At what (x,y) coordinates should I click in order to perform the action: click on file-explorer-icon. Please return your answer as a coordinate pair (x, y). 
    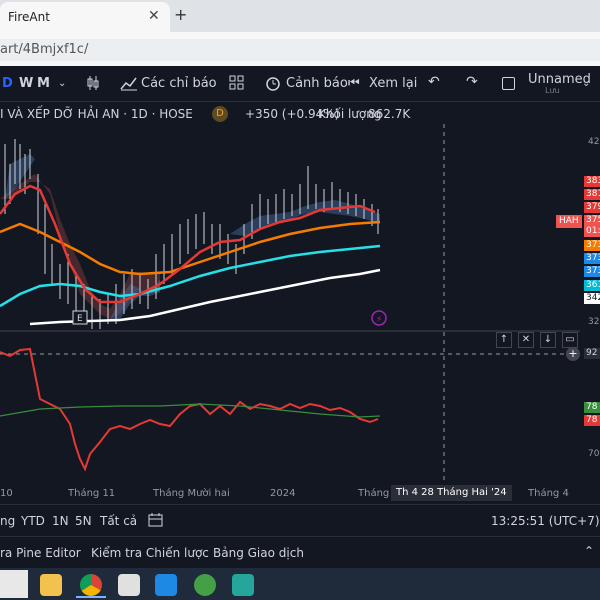
    Looking at the image, I should click on (51, 585).